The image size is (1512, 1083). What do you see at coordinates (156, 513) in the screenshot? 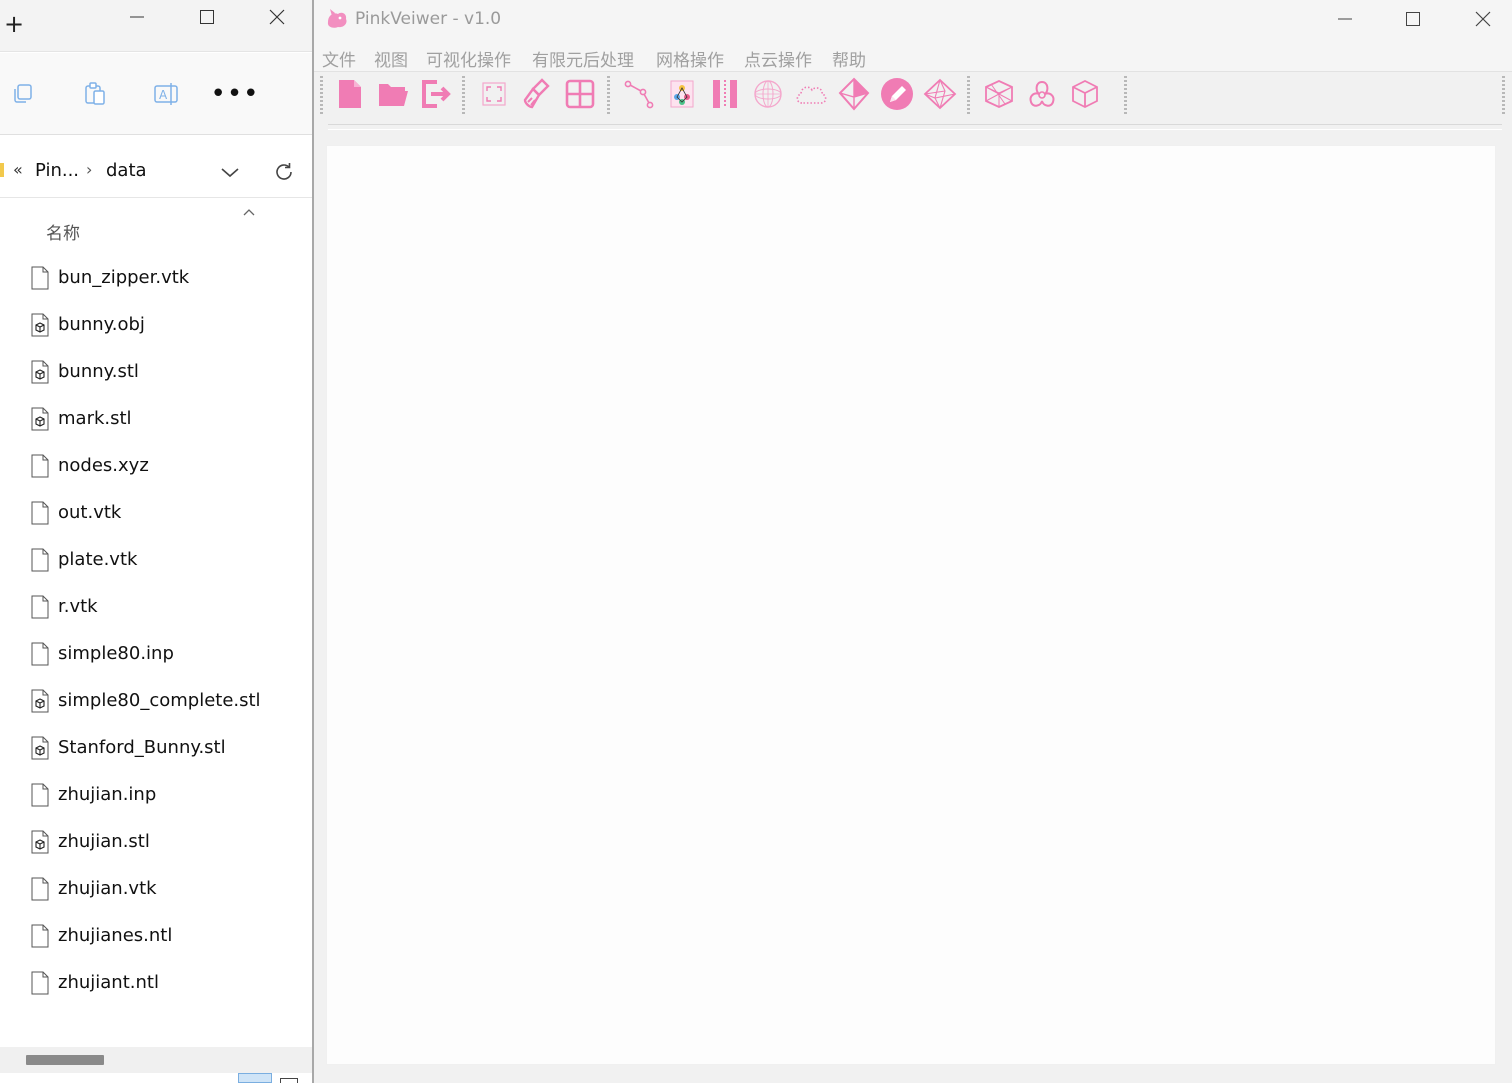
I see `file-row: out.vtk` at bounding box center [156, 513].